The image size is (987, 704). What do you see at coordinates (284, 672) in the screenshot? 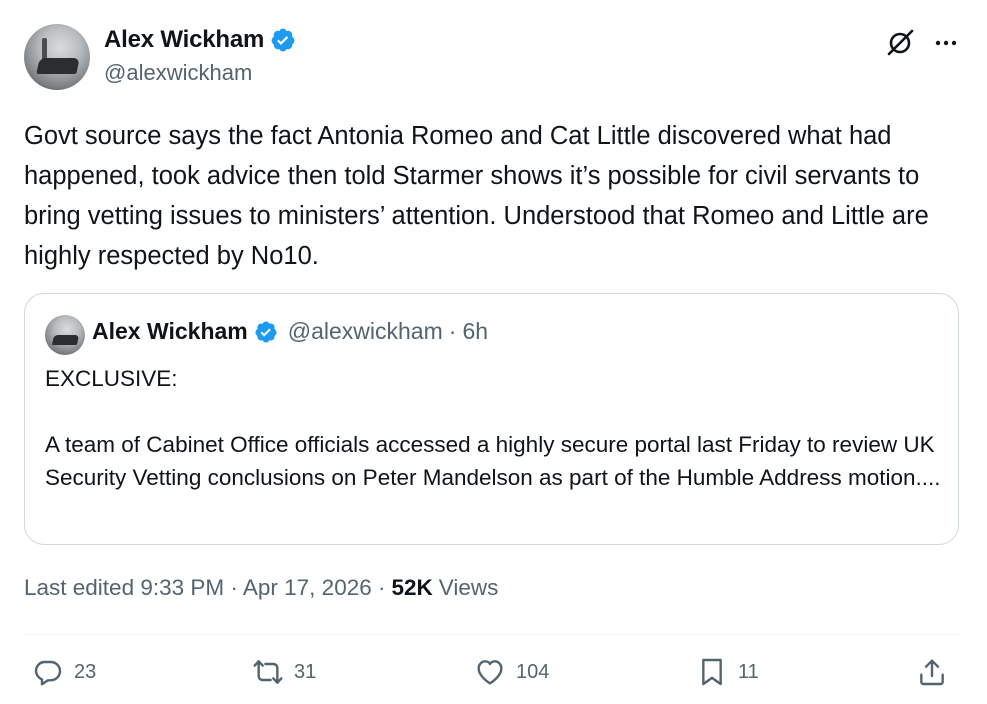
I see `repost-button: 31` at bounding box center [284, 672].